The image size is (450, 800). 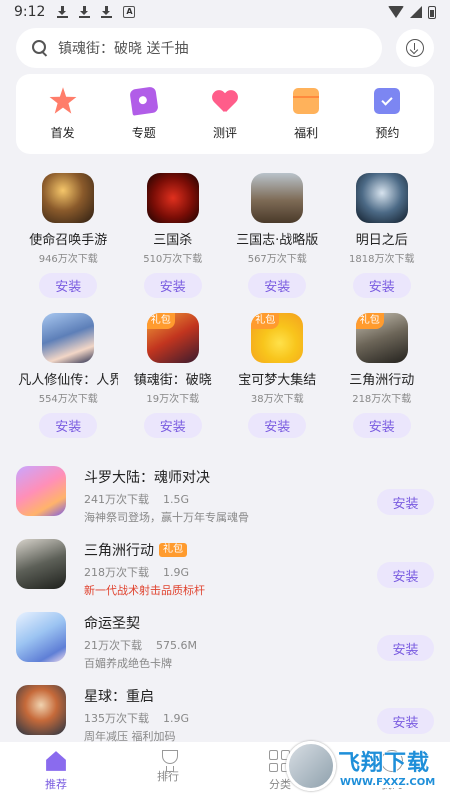 I want to click on grid-game-item: 三国杀 510万次下载 安装, so click(x=173, y=233).